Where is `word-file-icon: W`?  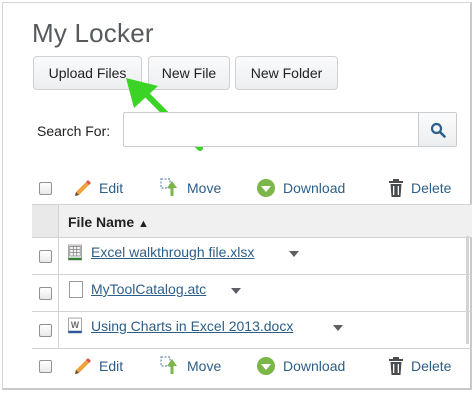 word-file-icon: W is located at coordinates (75, 325).